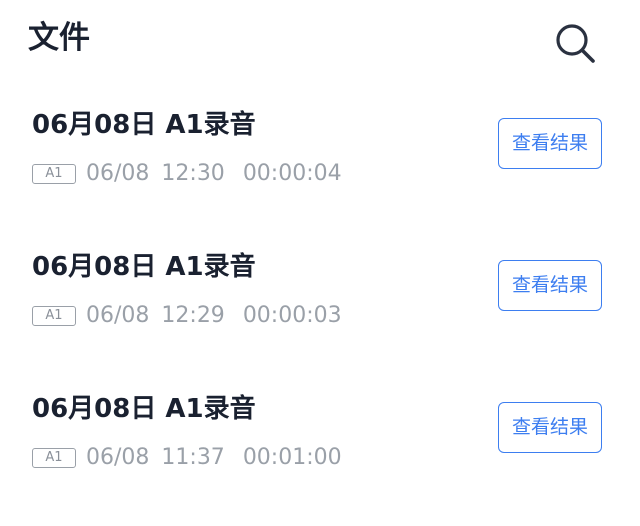  Describe the element at coordinates (193, 173) in the screenshot. I see `file-time: 12:30` at that location.